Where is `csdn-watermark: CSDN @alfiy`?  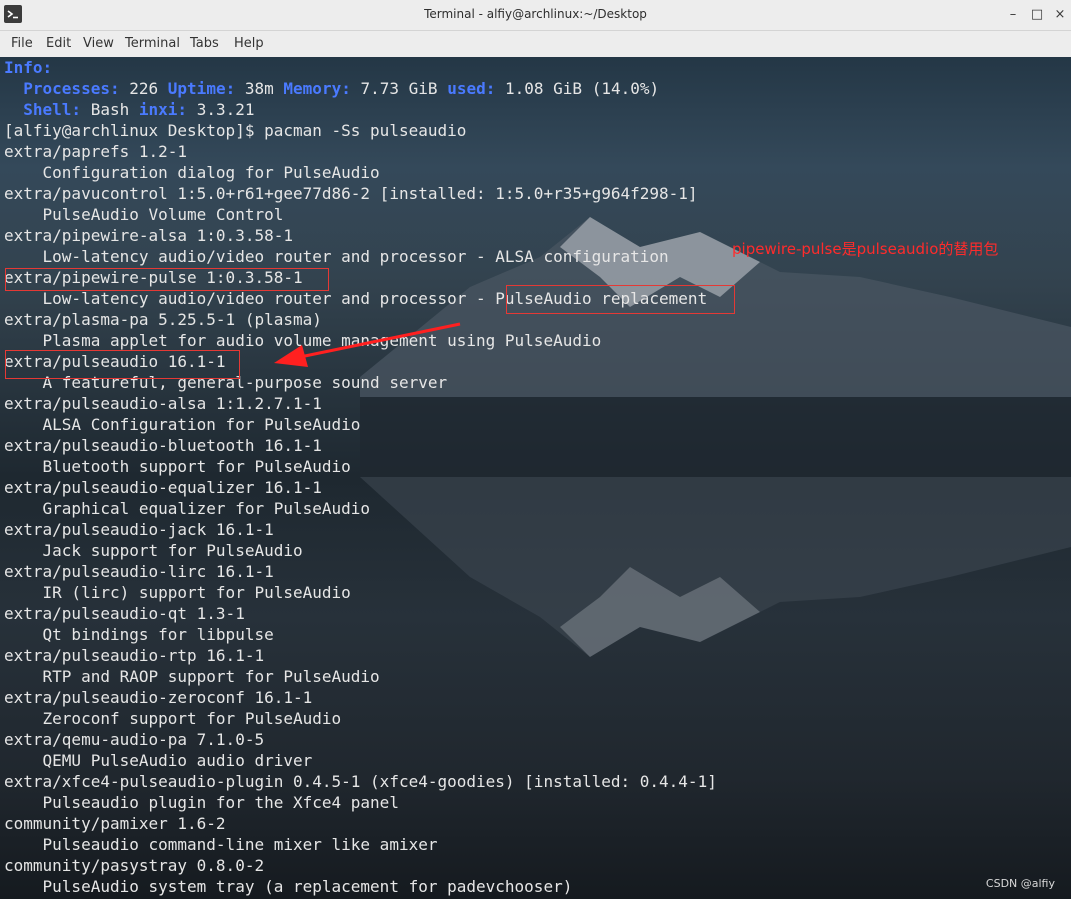 csdn-watermark: CSDN @alfiy is located at coordinates (1020, 883).